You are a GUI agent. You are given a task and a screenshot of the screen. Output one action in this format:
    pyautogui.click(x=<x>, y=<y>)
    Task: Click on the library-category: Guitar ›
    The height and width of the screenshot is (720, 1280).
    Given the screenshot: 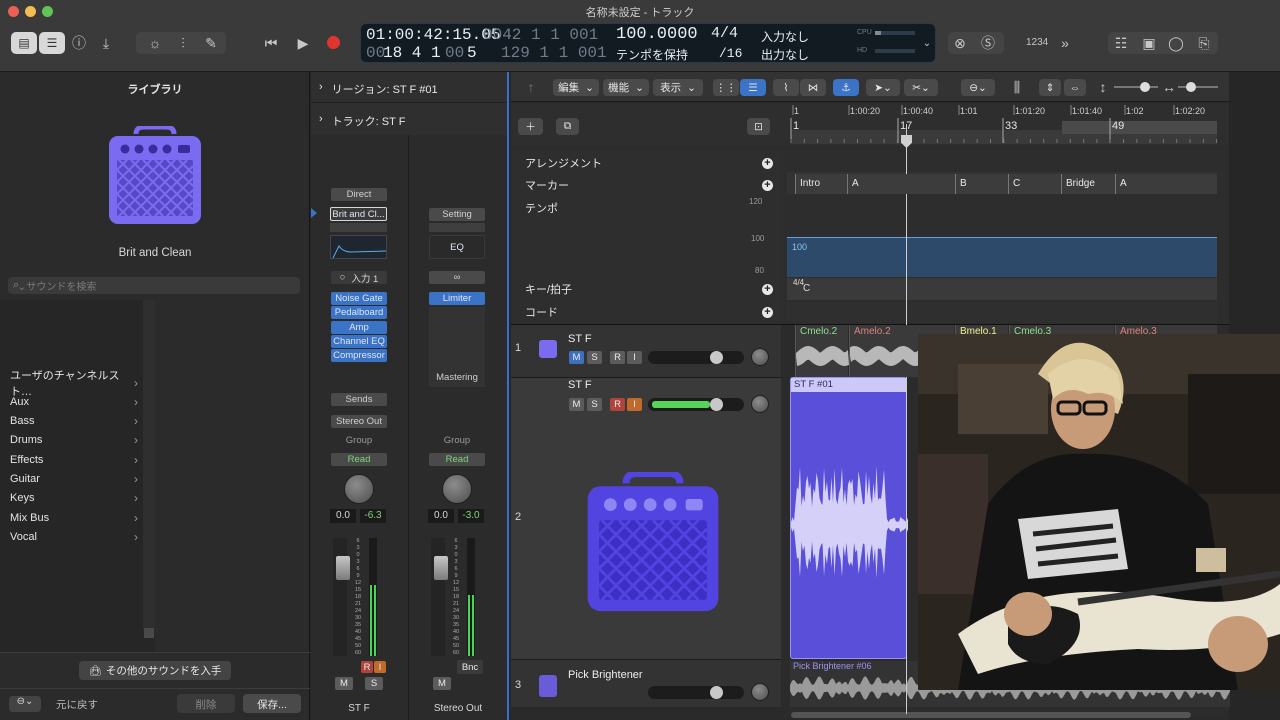 What is the action you would take?
    pyautogui.click(x=74, y=479)
    